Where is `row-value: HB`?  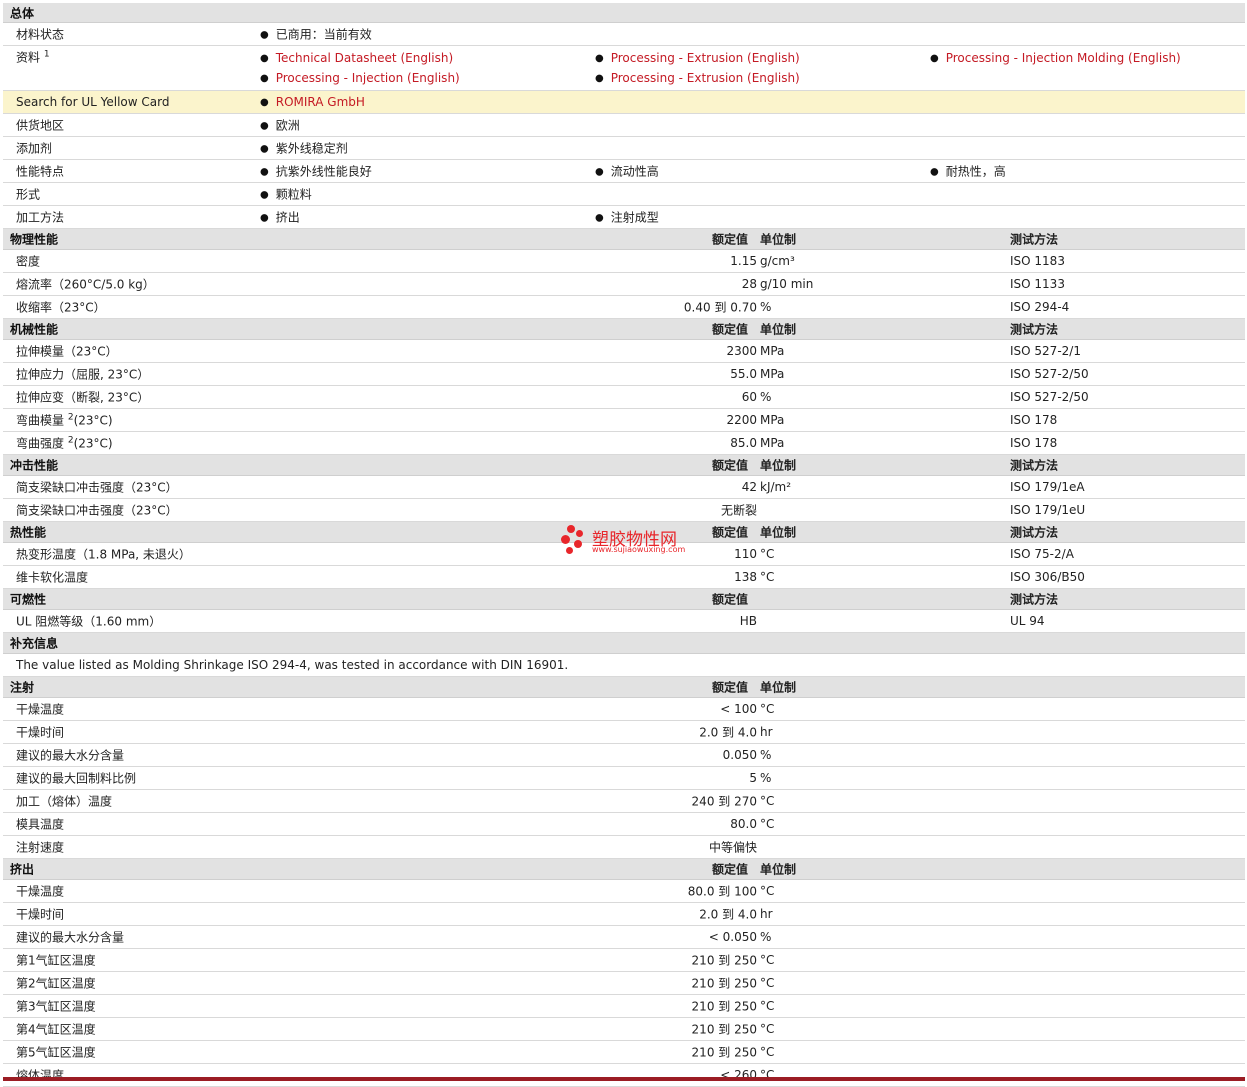
row-value: HB is located at coordinates (748, 621).